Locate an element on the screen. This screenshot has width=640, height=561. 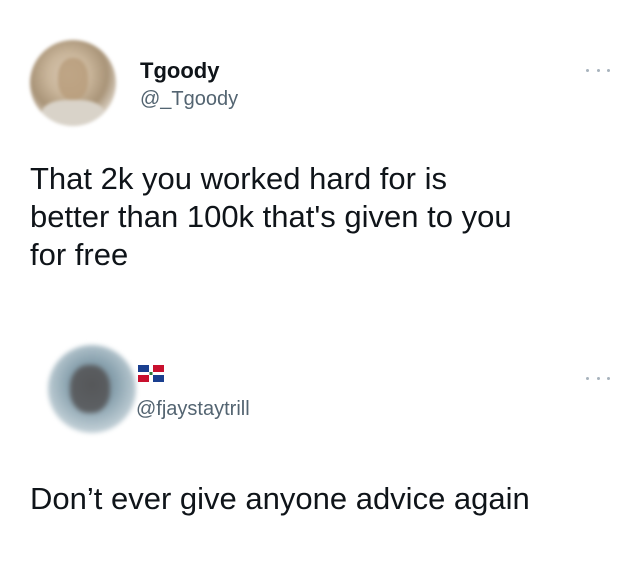
tweet-text: Don’t ever give anyone advice again is located at coordinates (330, 499).